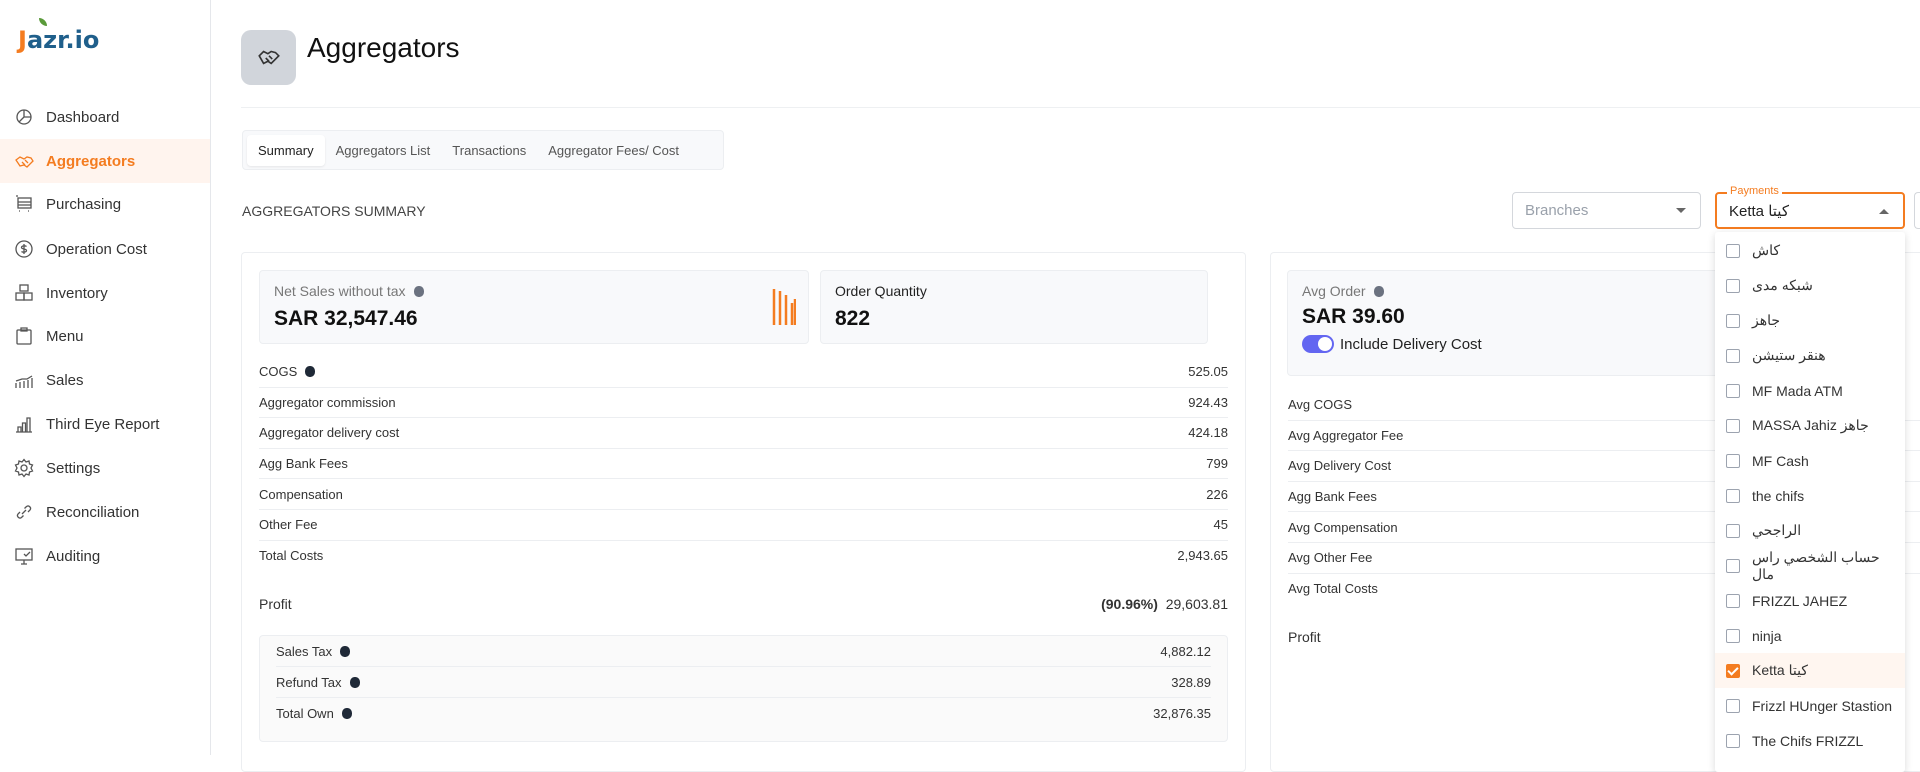 The width and height of the screenshot is (1920, 772). I want to click on row-value: 799, so click(1217, 464).